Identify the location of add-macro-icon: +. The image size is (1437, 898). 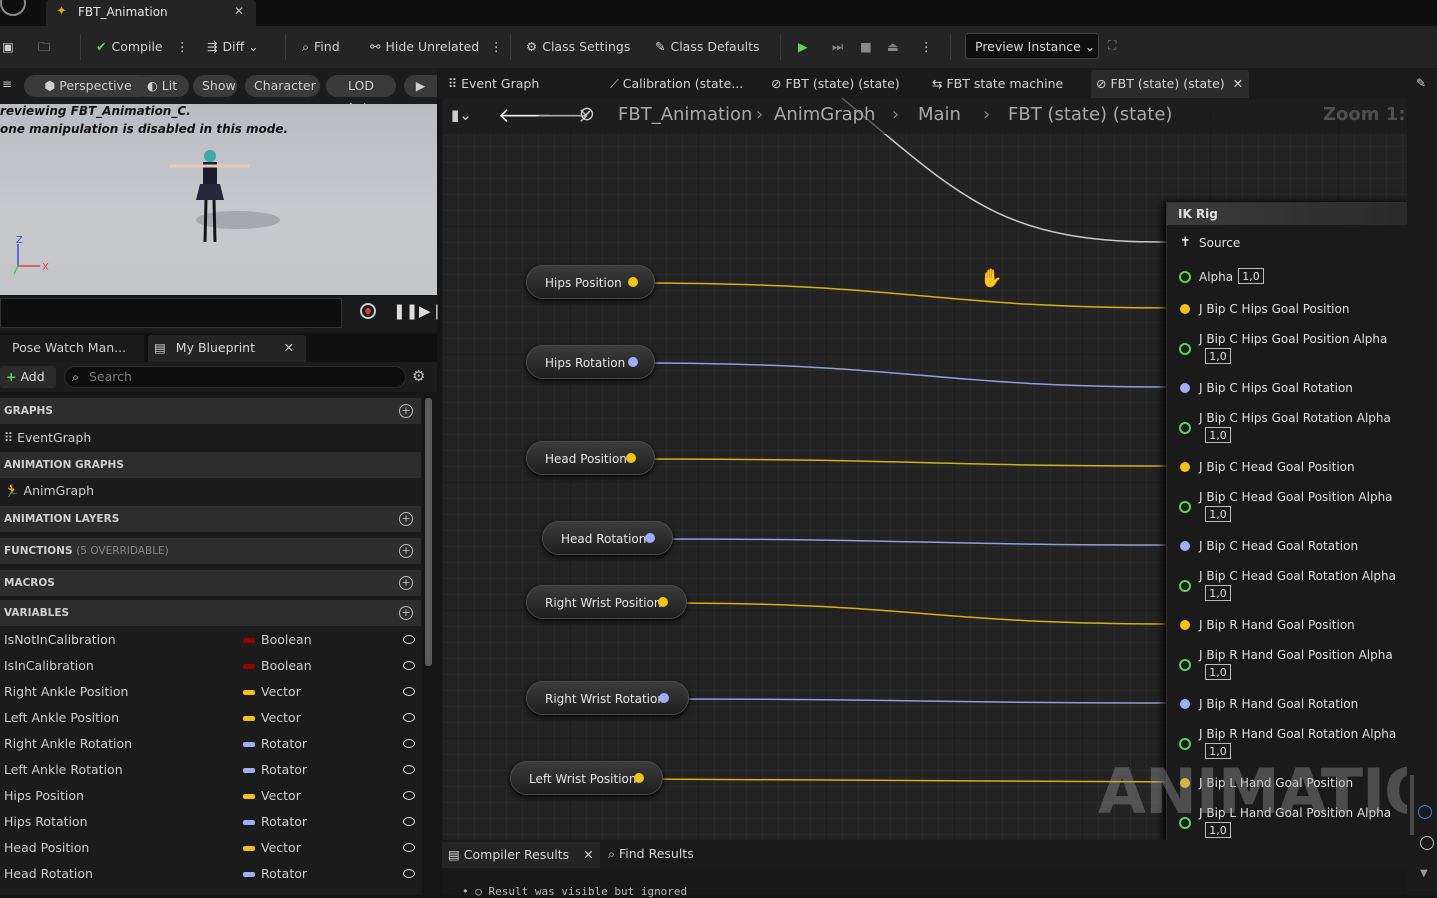
(406, 583).